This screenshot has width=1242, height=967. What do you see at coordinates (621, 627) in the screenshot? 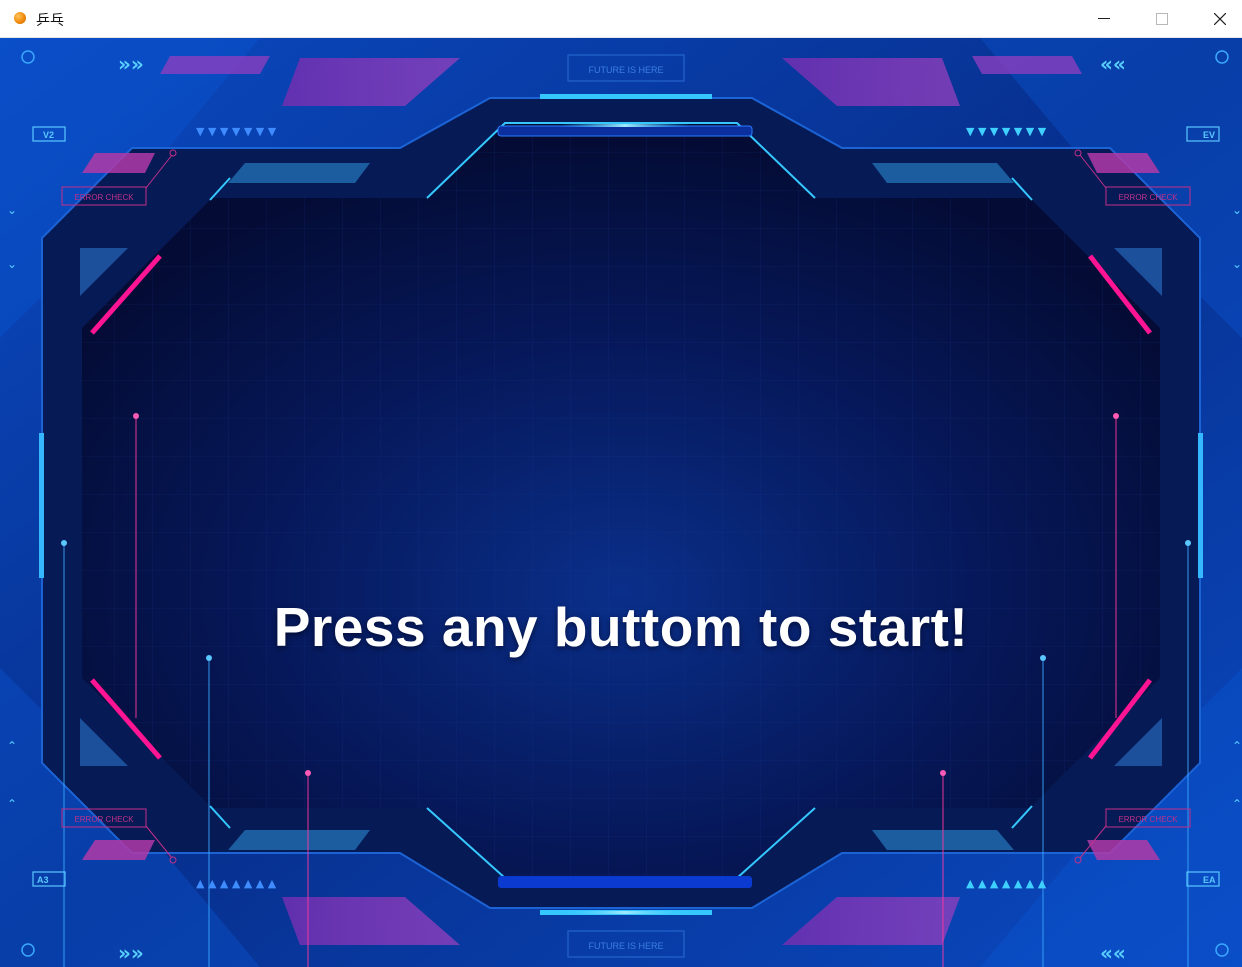
I see `start-prompt: Press any buttom to start!` at bounding box center [621, 627].